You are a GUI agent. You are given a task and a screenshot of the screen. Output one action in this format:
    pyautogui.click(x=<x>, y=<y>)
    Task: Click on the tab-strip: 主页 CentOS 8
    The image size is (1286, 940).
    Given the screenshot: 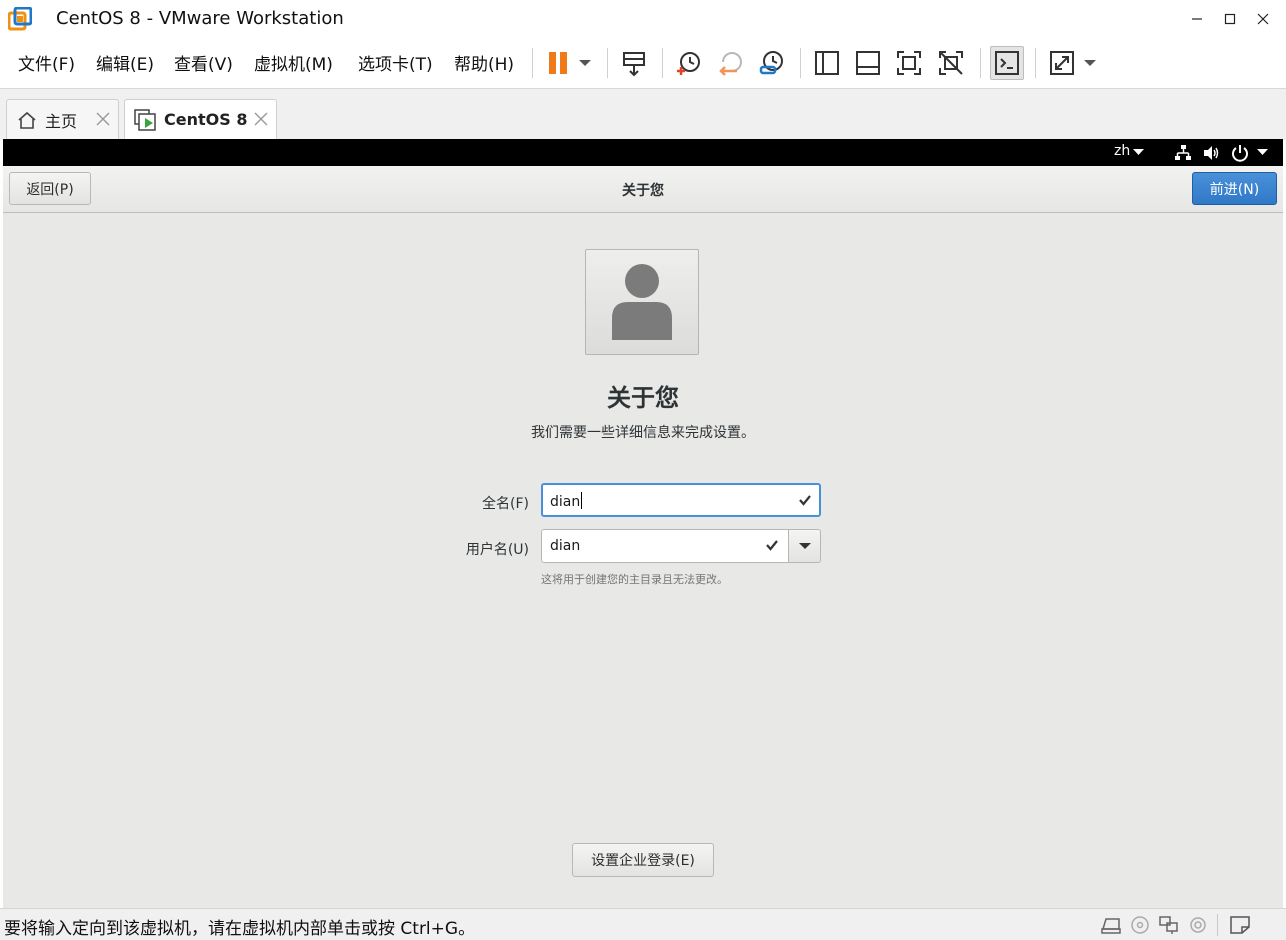 What is the action you would take?
    pyautogui.click(x=643, y=114)
    